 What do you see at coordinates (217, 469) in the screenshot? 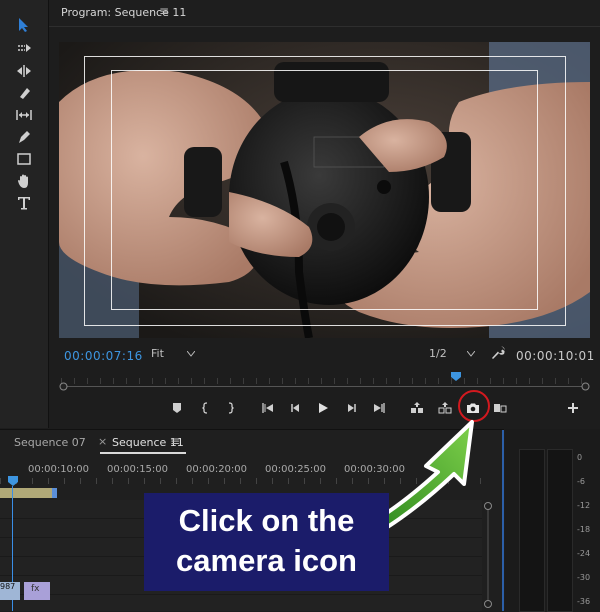
I see `ruler-label: 00:00:20:00` at bounding box center [217, 469].